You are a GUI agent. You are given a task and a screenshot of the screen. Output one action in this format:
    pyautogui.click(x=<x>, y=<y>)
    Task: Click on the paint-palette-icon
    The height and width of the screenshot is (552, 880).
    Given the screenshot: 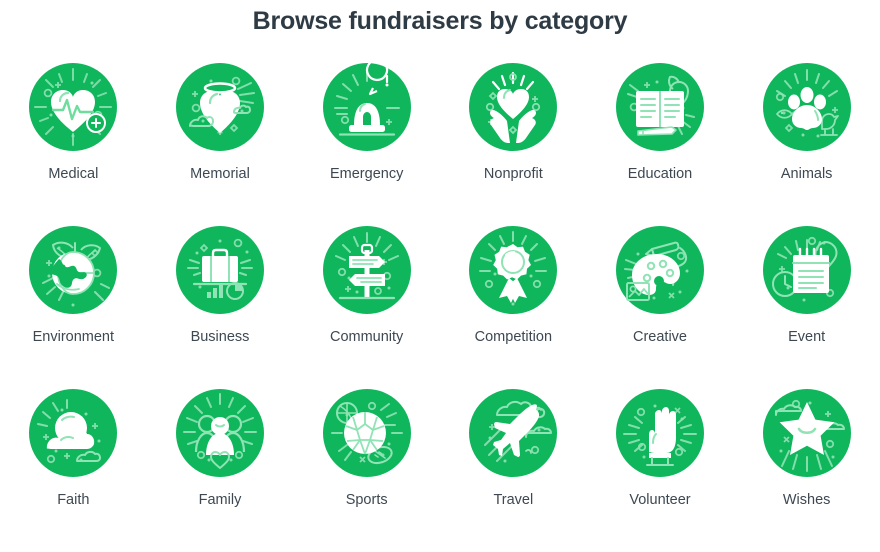 What is the action you would take?
    pyautogui.click(x=659, y=270)
    